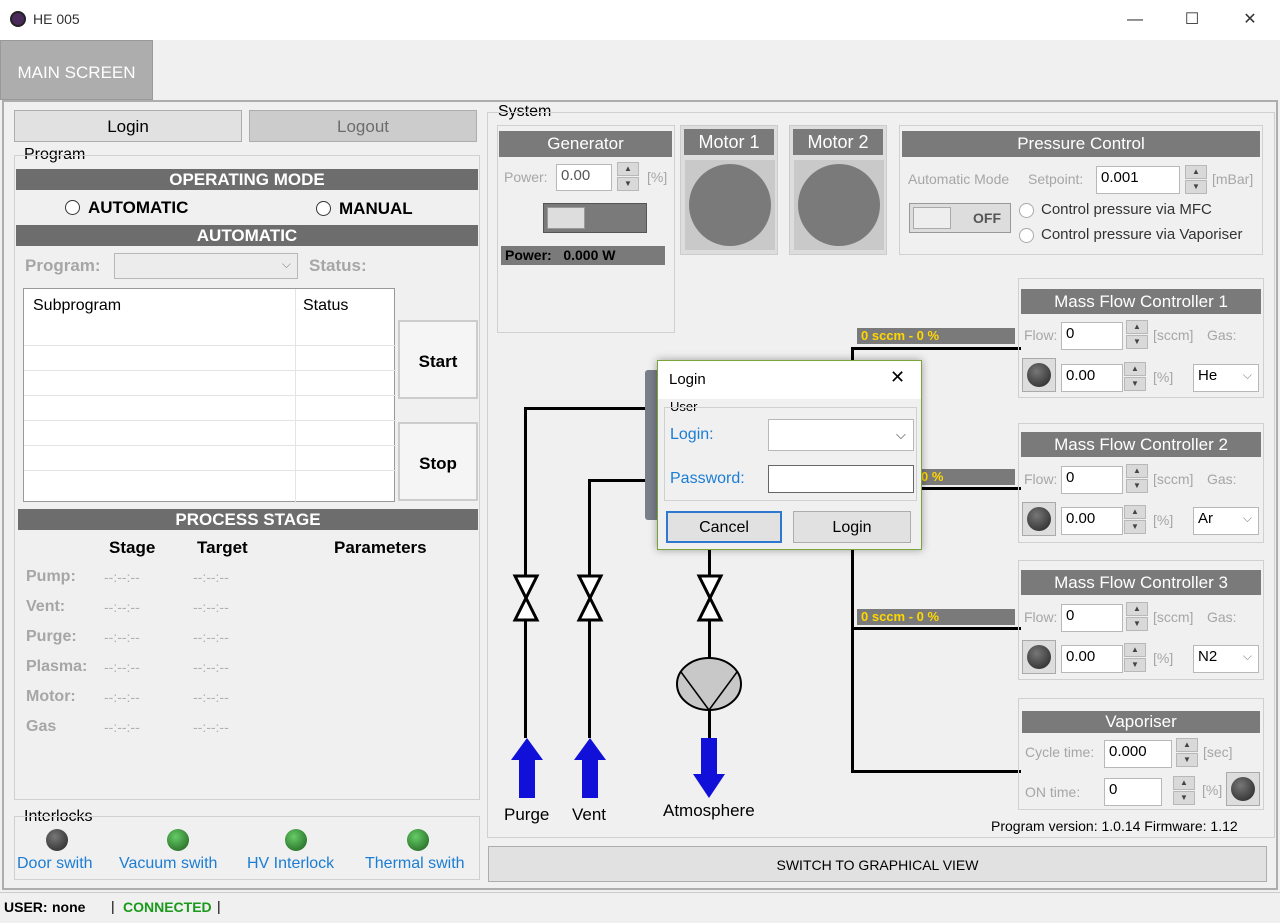 The width and height of the screenshot is (1280, 923). What do you see at coordinates (1133, 792) in the screenshot?
I see `on-time-input: 0` at bounding box center [1133, 792].